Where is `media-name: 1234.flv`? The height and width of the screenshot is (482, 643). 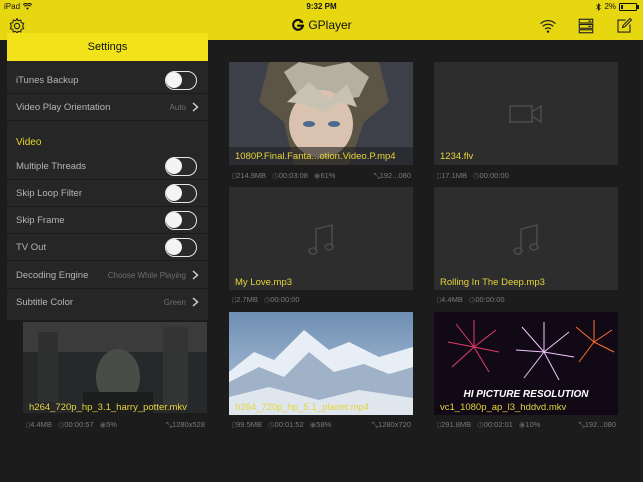
media-name: 1234.flv is located at coordinates (457, 156).